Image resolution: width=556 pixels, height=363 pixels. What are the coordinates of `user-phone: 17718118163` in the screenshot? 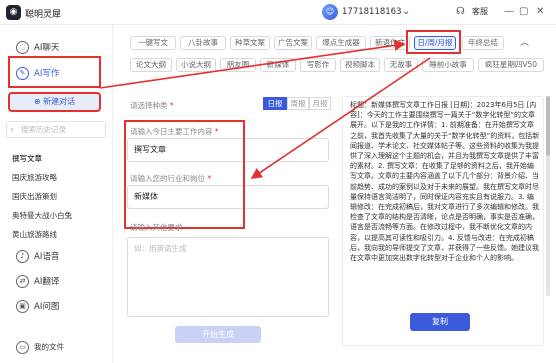 It's located at (372, 12).